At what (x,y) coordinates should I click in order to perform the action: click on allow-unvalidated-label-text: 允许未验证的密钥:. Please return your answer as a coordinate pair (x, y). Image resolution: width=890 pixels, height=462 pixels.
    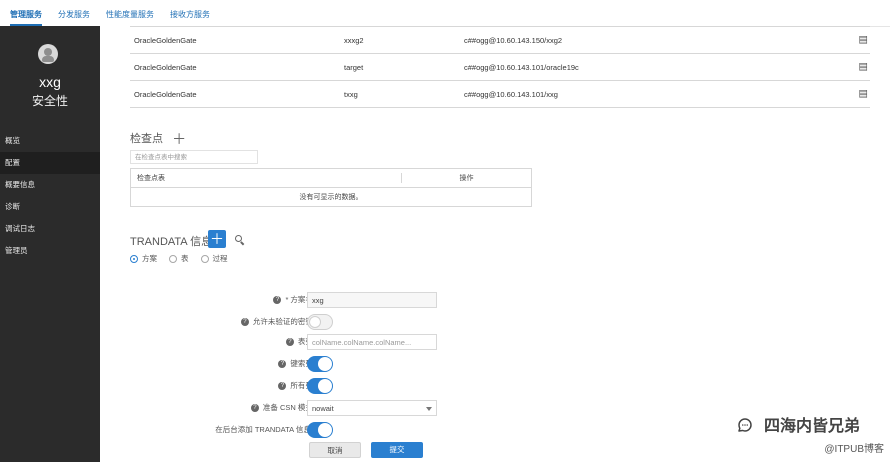
    Looking at the image, I should click on (283, 321).